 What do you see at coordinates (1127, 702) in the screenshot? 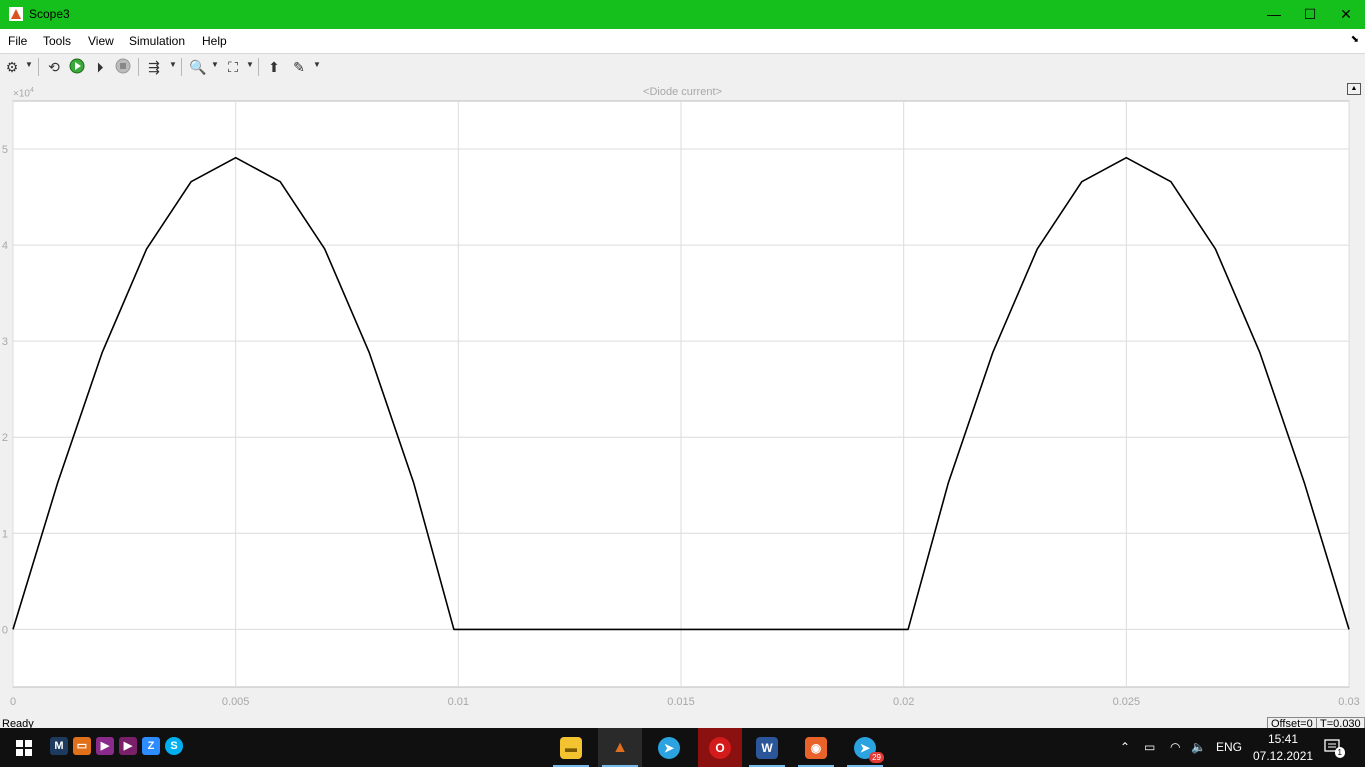
I see `x-tick-label: 0.025` at bounding box center [1127, 702].